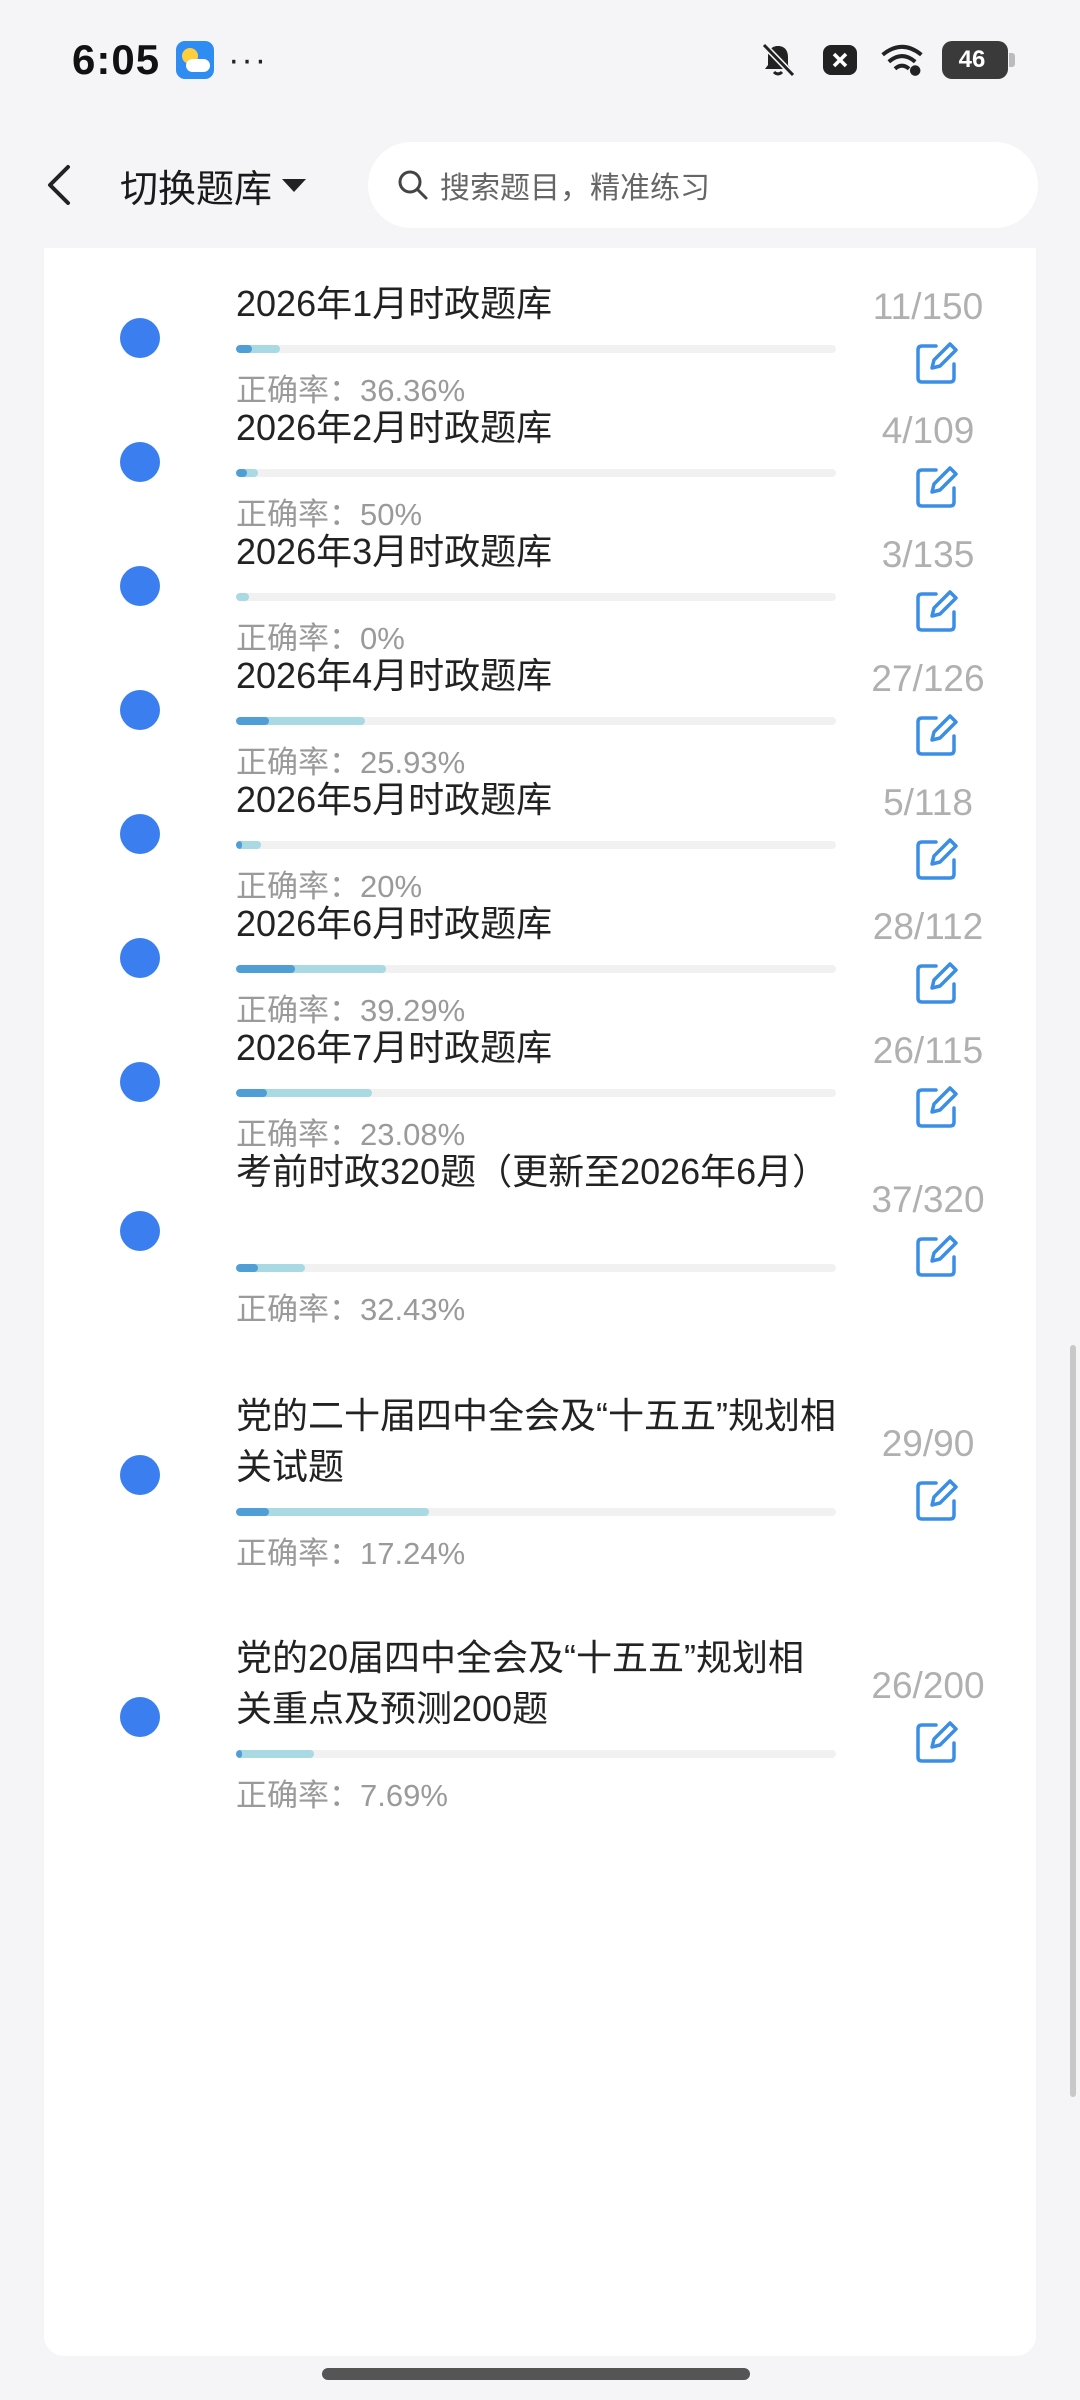  I want to click on wifi-icon, so click(902, 60).